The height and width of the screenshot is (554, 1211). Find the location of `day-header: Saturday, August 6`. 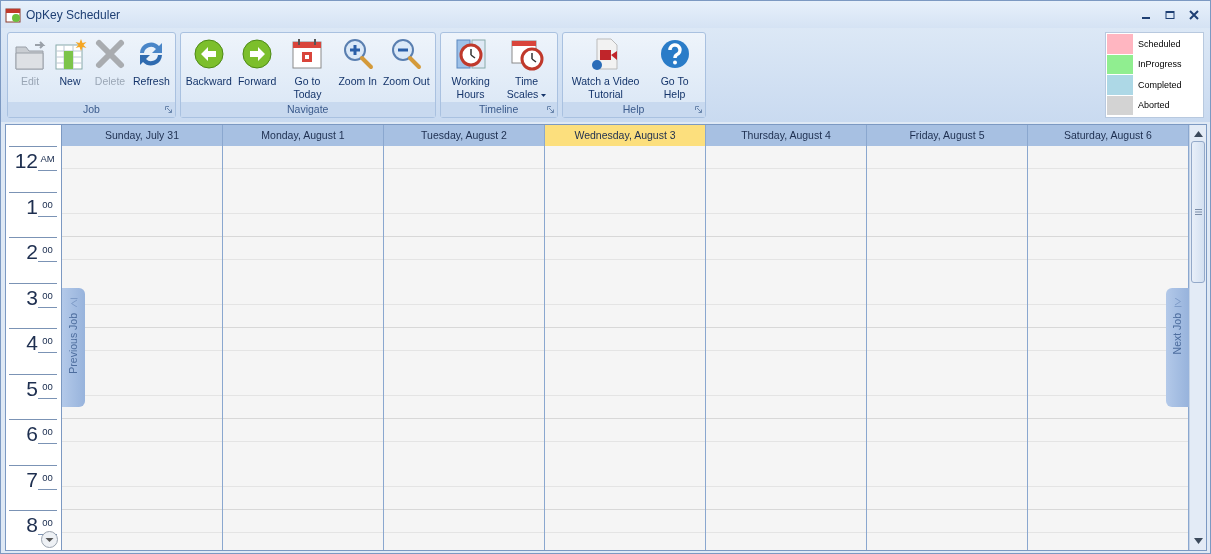

day-header: Saturday, August 6 is located at coordinates (1108, 135).